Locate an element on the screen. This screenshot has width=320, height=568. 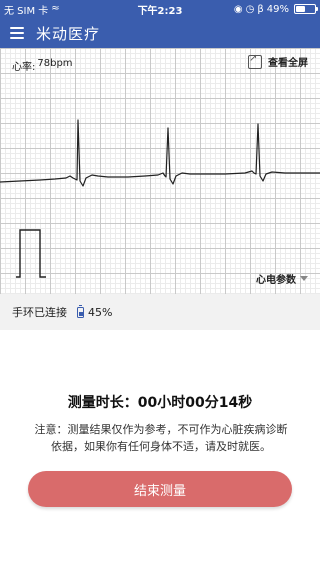
status-left: 无 SIM 卡 ≈ is located at coordinates (32, 9).